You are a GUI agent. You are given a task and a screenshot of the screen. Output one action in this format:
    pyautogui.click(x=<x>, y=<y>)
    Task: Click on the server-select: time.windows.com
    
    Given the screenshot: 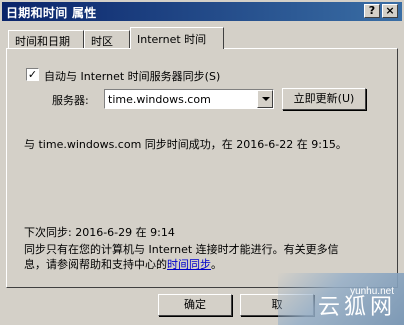 What is the action you would take?
    pyautogui.click(x=189, y=99)
    